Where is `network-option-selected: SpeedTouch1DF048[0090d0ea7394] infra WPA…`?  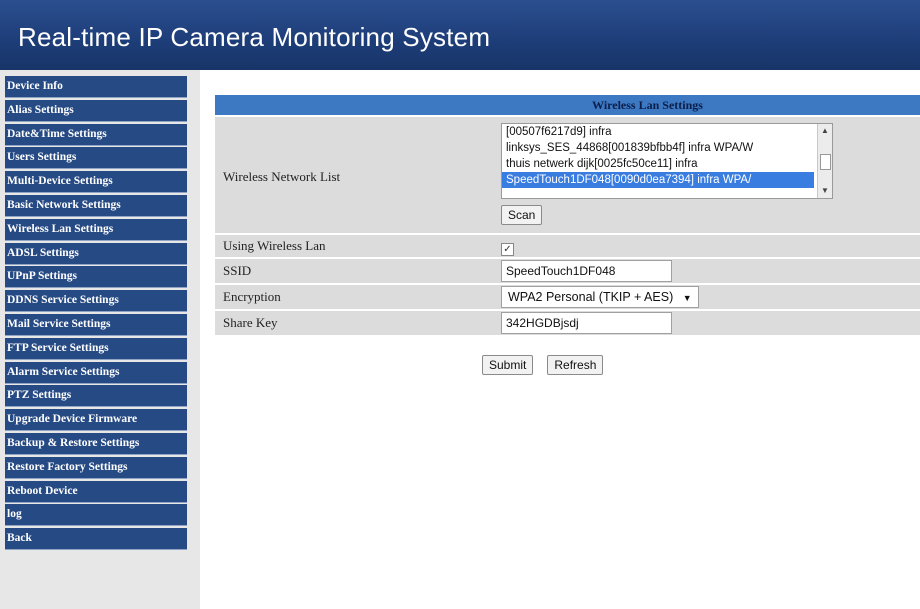
network-option-selected: SpeedTouch1DF048[0090d0ea7394] infra WPA… is located at coordinates (658, 180).